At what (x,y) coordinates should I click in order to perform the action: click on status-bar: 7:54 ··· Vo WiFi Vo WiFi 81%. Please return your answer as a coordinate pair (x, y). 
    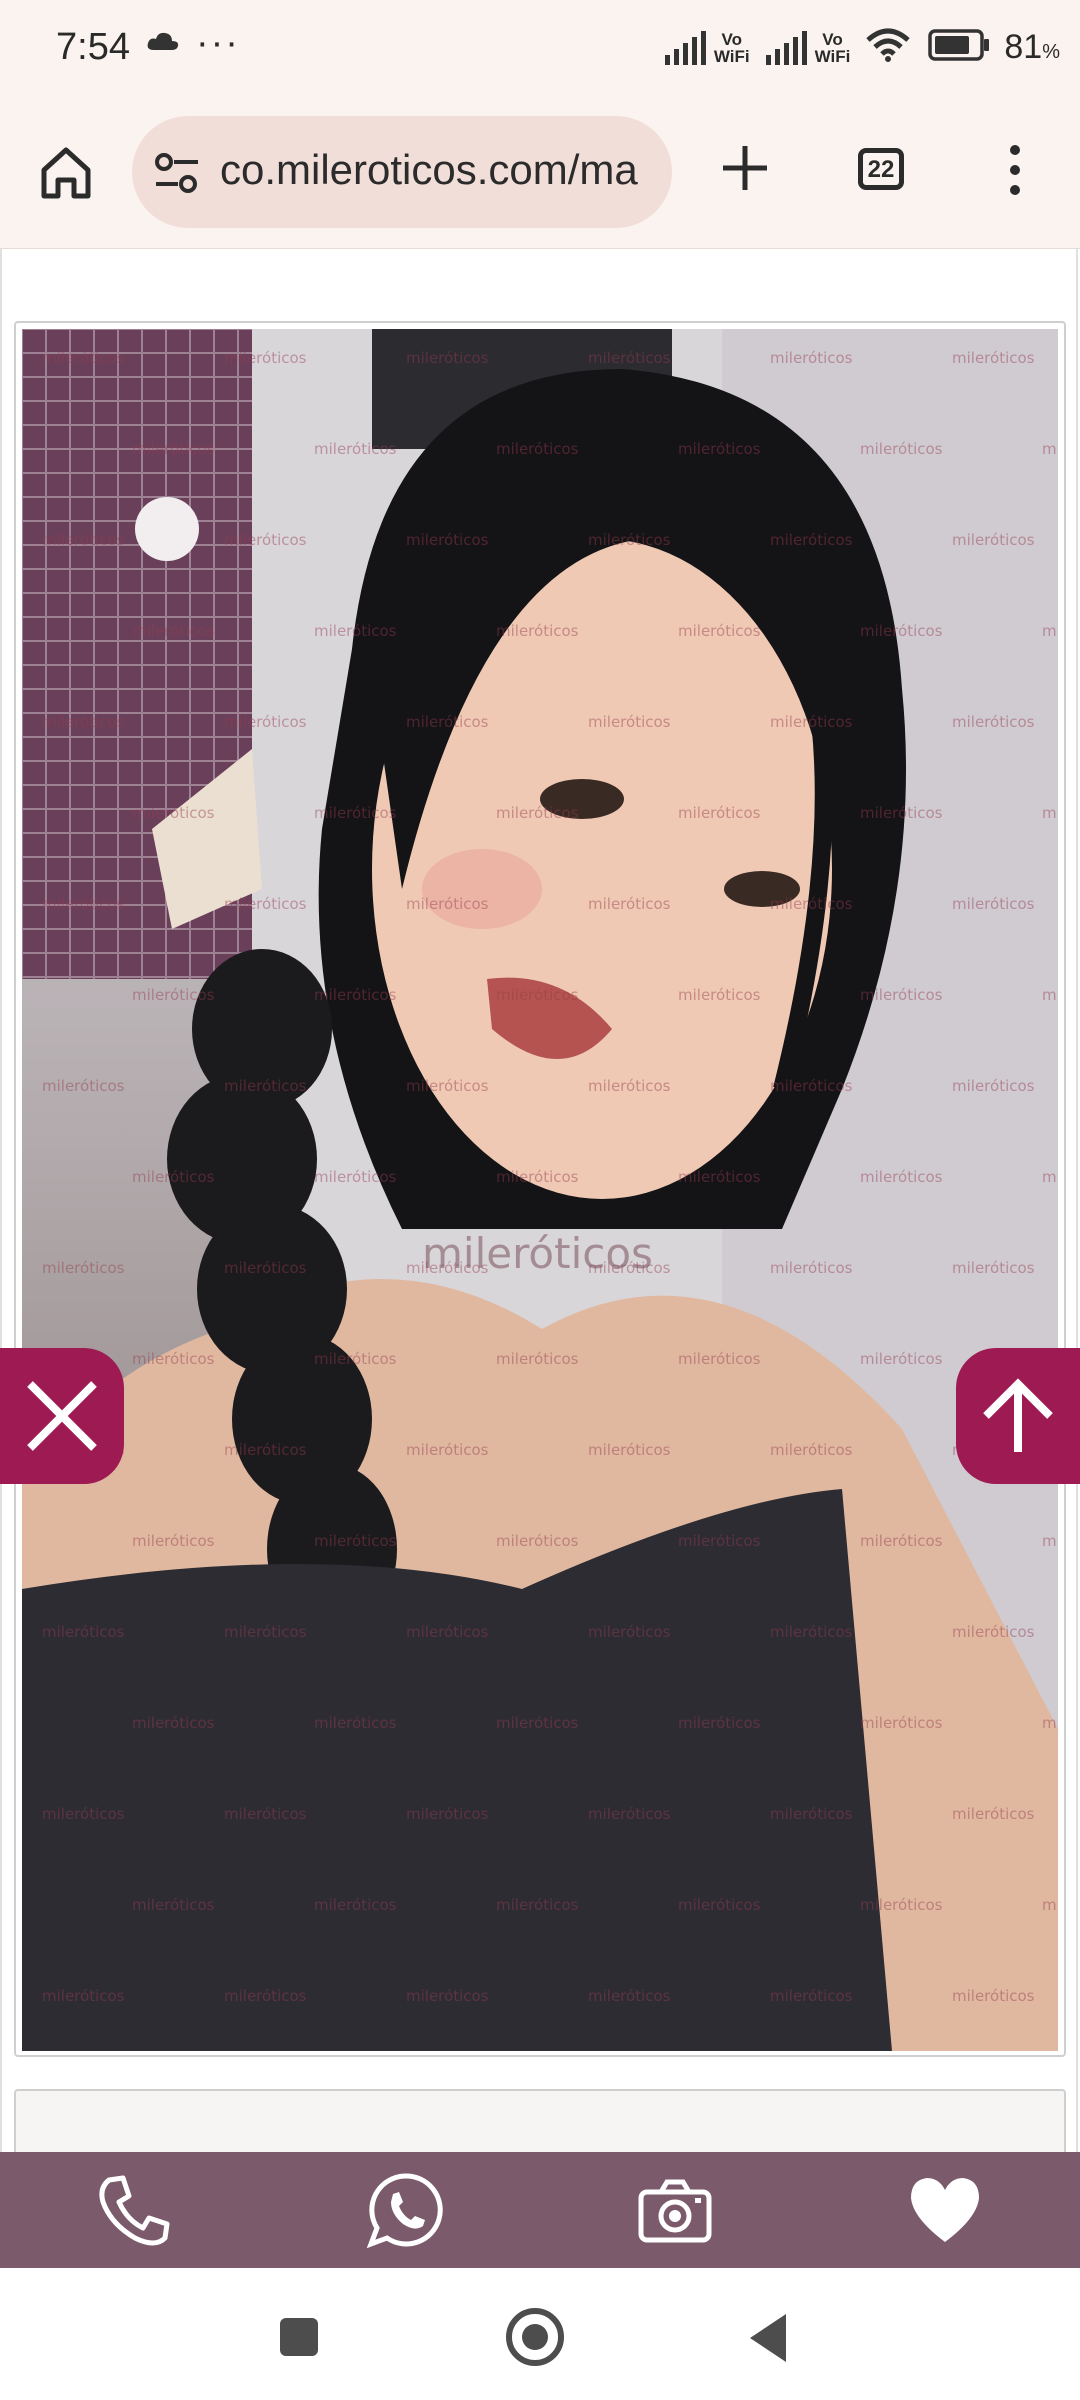
    Looking at the image, I should click on (540, 50).